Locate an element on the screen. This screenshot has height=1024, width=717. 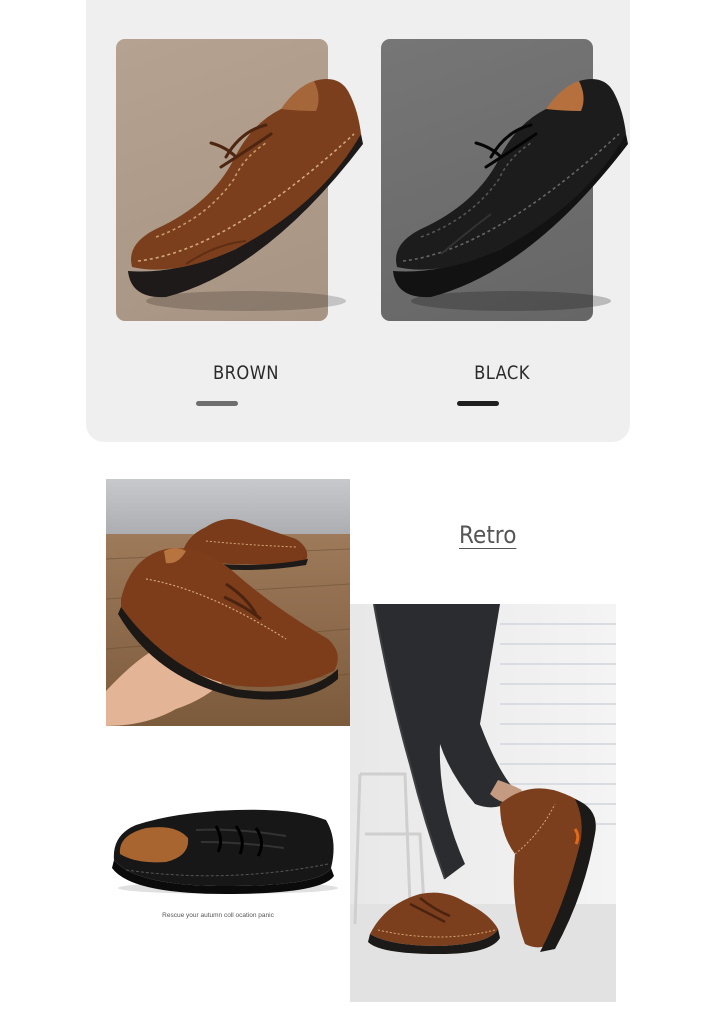
black-shoe-product-photo is located at coordinates (226, 845).